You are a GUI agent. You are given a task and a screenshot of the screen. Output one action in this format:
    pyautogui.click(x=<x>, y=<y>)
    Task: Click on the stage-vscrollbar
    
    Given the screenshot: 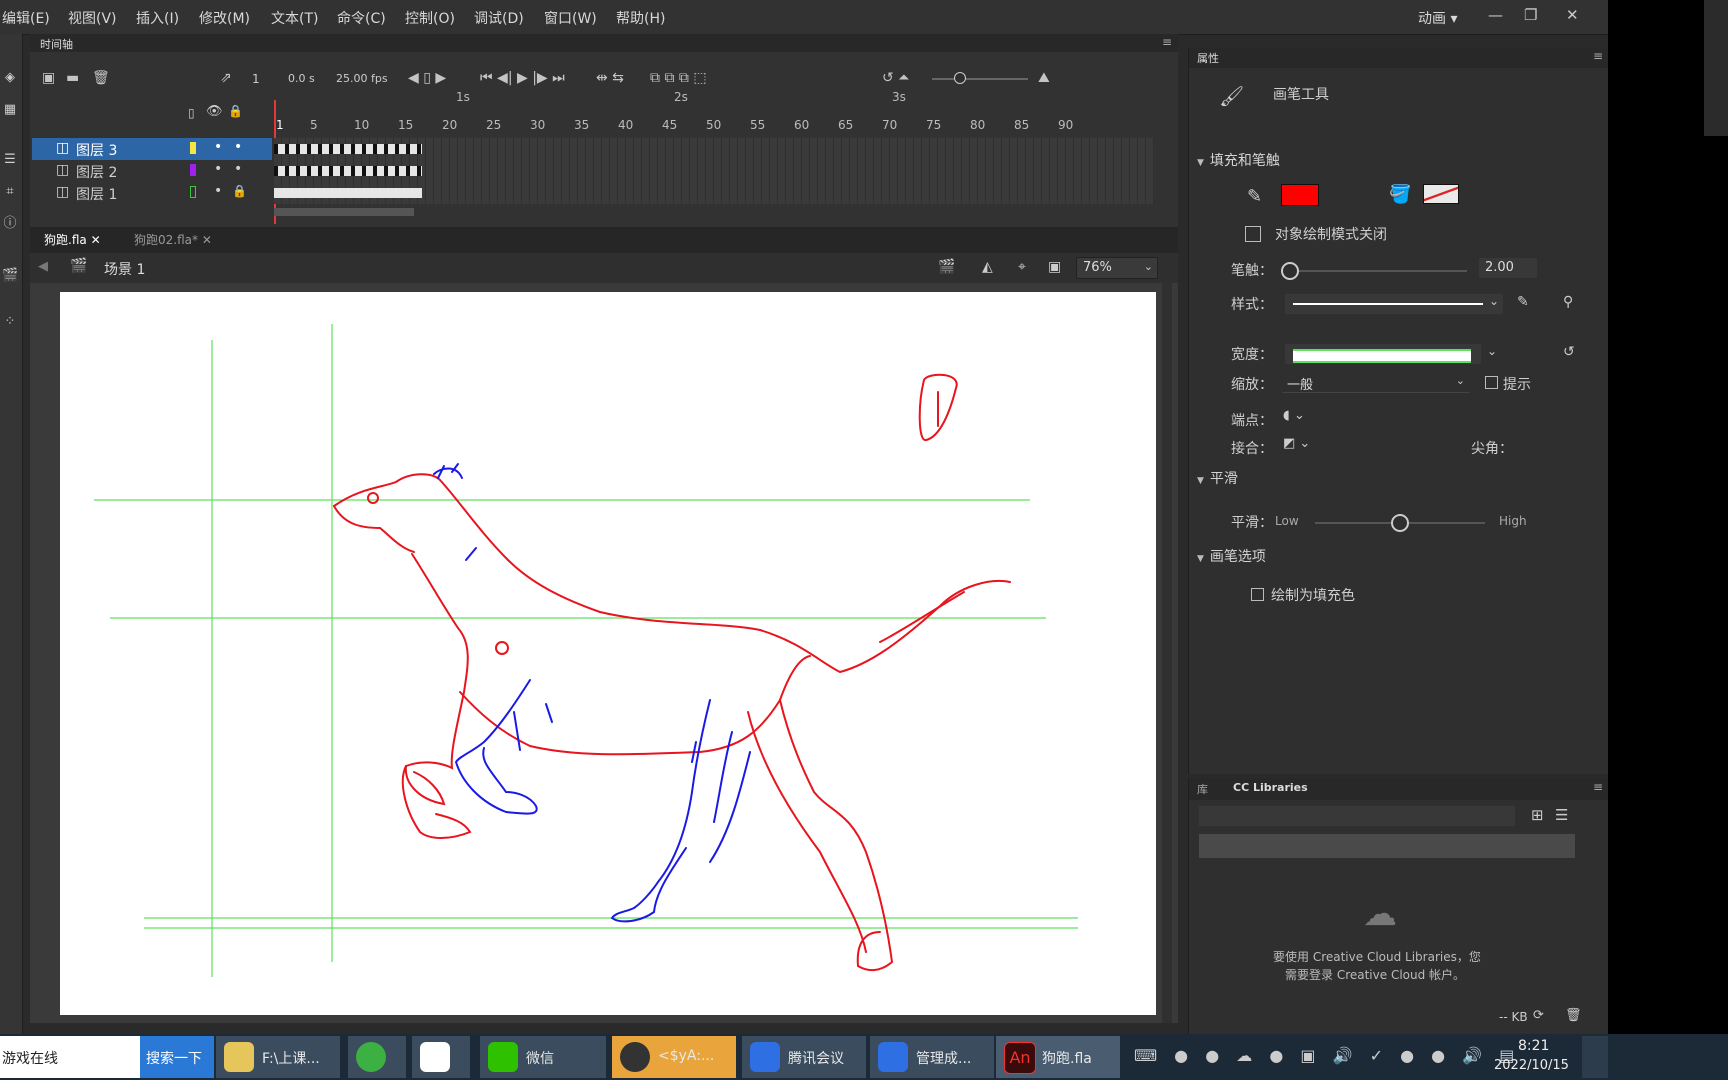 What is the action you would take?
    pyautogui.click(x=1167, y=653)
    